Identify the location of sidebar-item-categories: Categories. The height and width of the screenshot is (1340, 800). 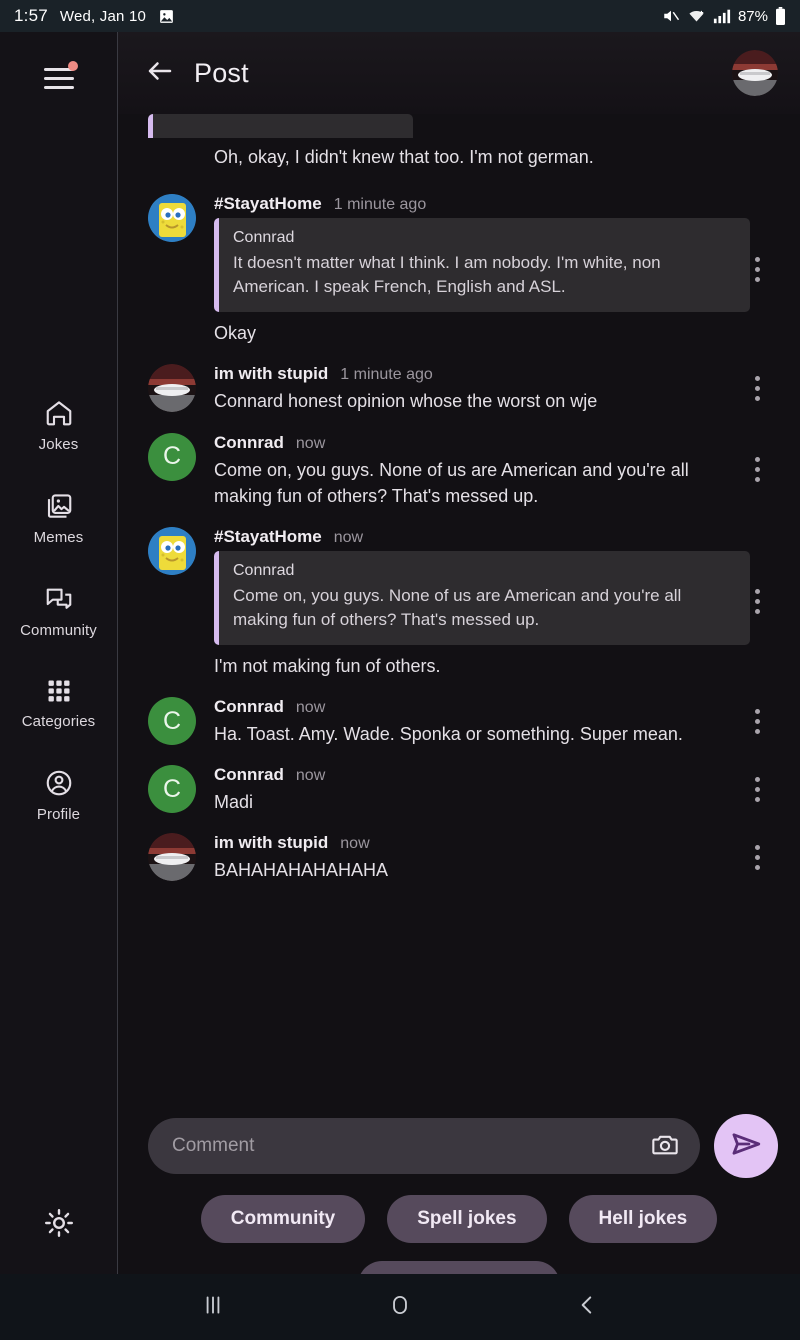
(58, 703).